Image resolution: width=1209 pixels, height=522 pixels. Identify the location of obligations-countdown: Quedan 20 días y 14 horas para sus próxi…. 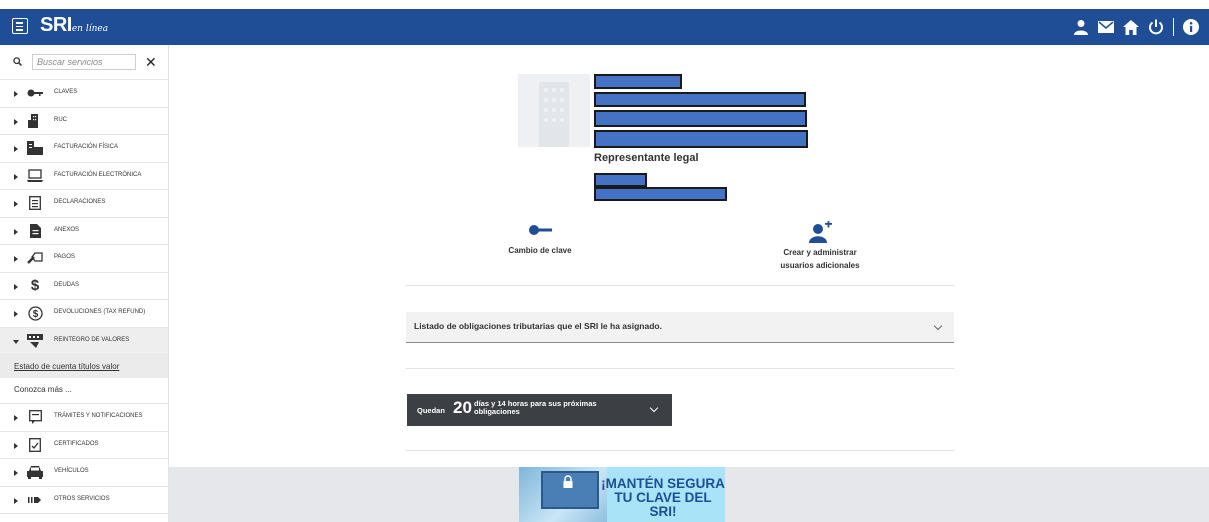
(539, 410).